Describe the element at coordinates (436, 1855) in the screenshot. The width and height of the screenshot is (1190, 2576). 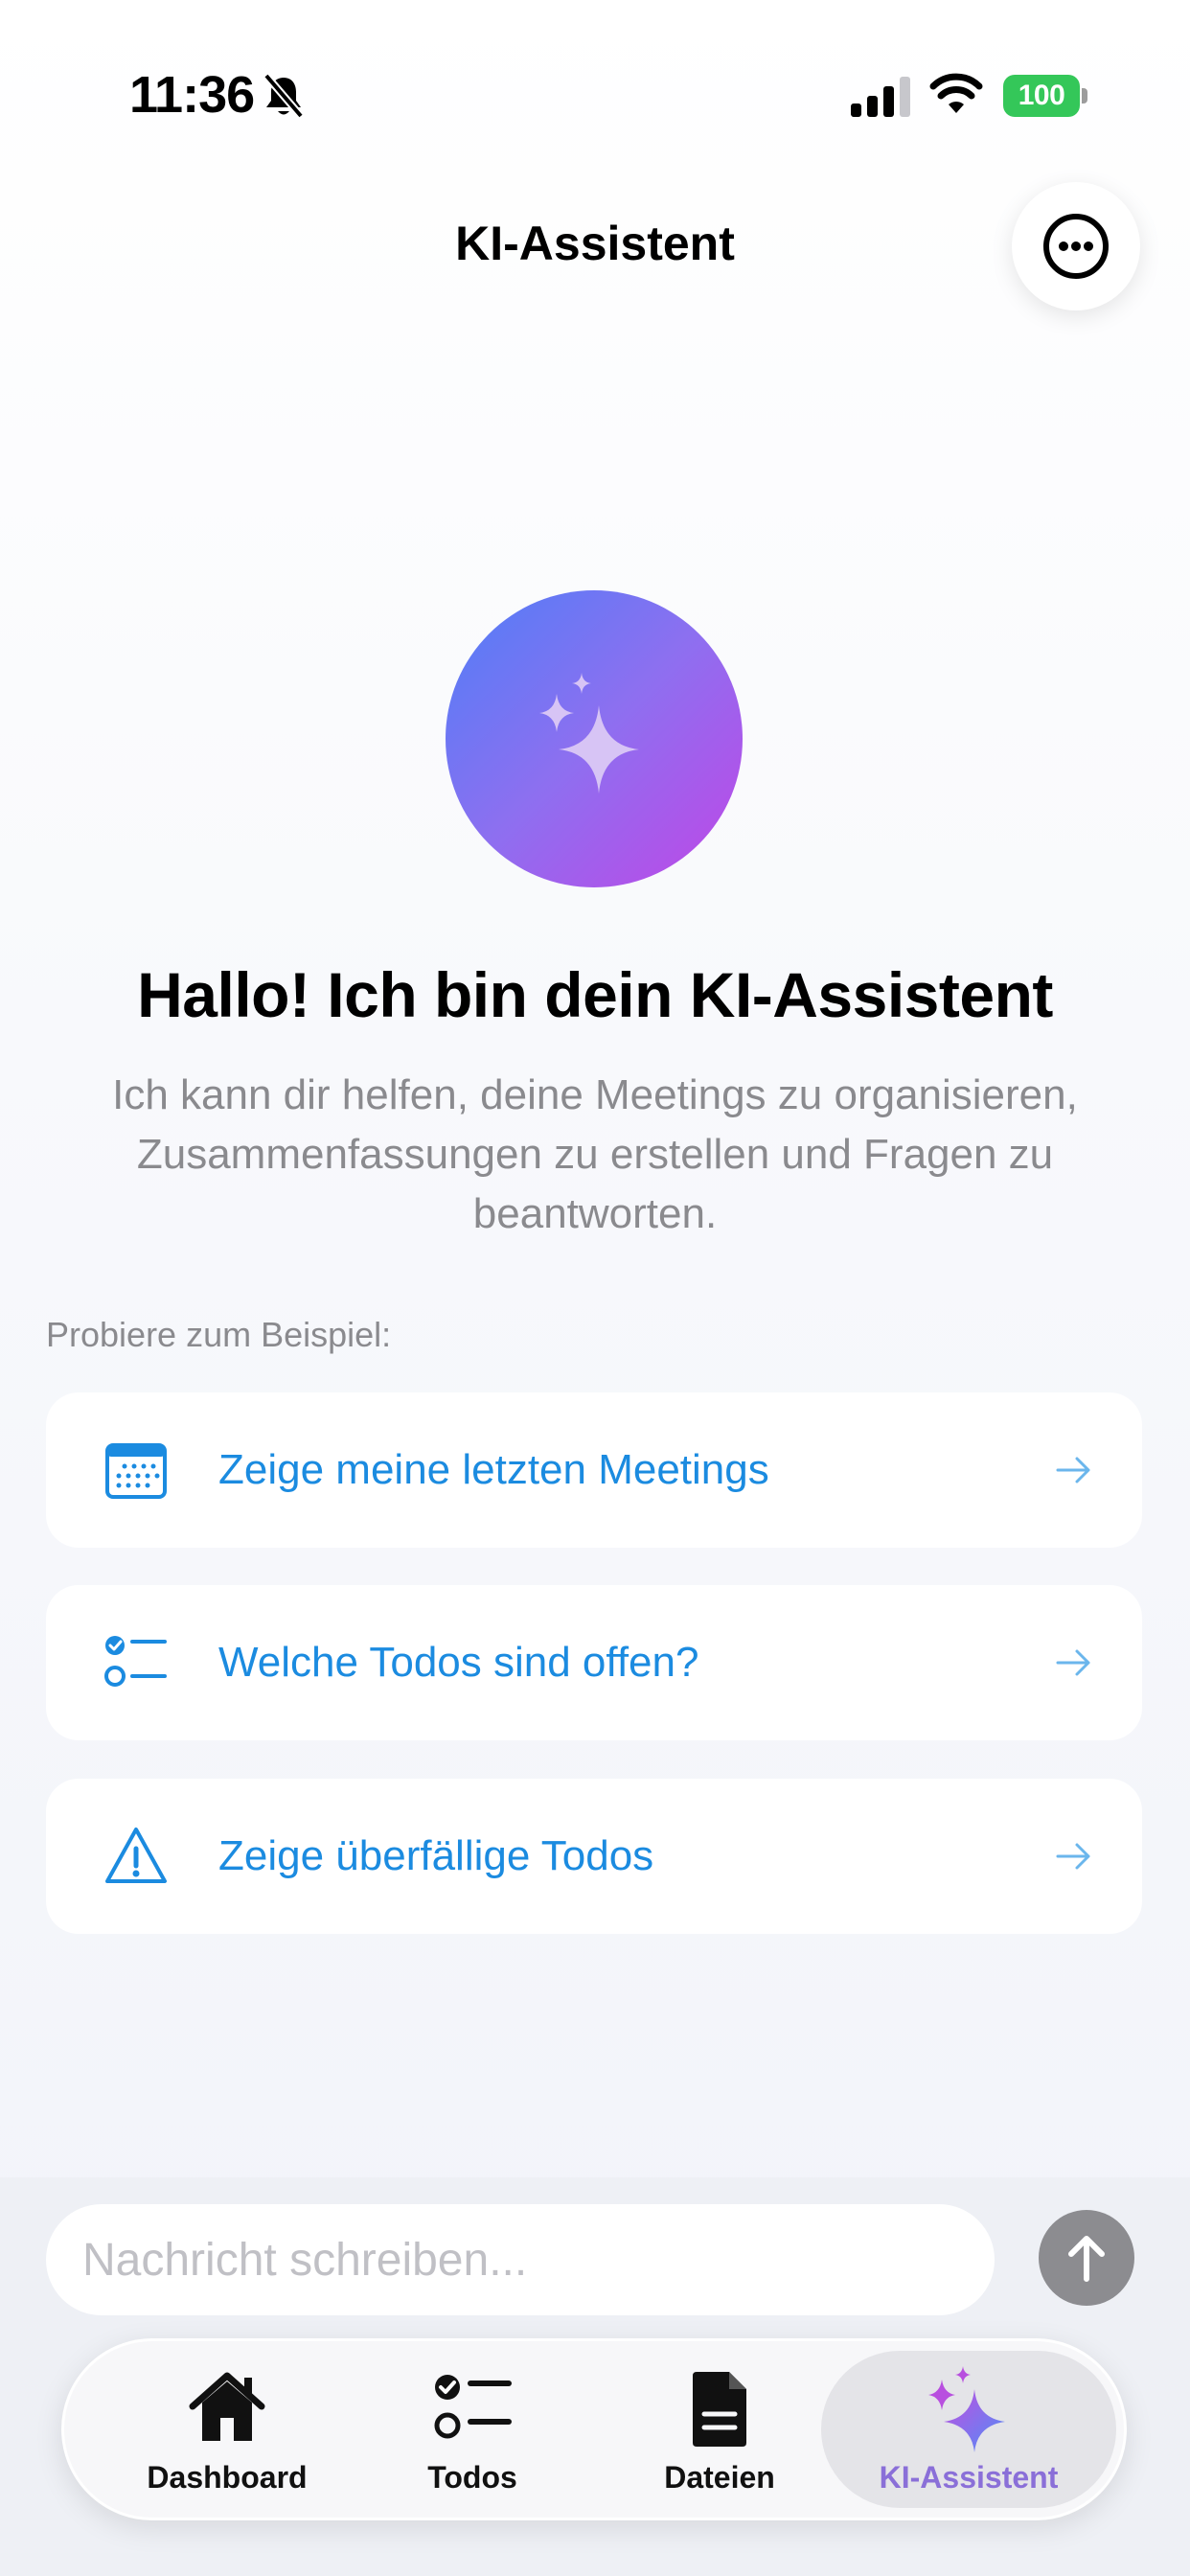
I see `suggestion-label: Zeige überfällige Todos` at that location.